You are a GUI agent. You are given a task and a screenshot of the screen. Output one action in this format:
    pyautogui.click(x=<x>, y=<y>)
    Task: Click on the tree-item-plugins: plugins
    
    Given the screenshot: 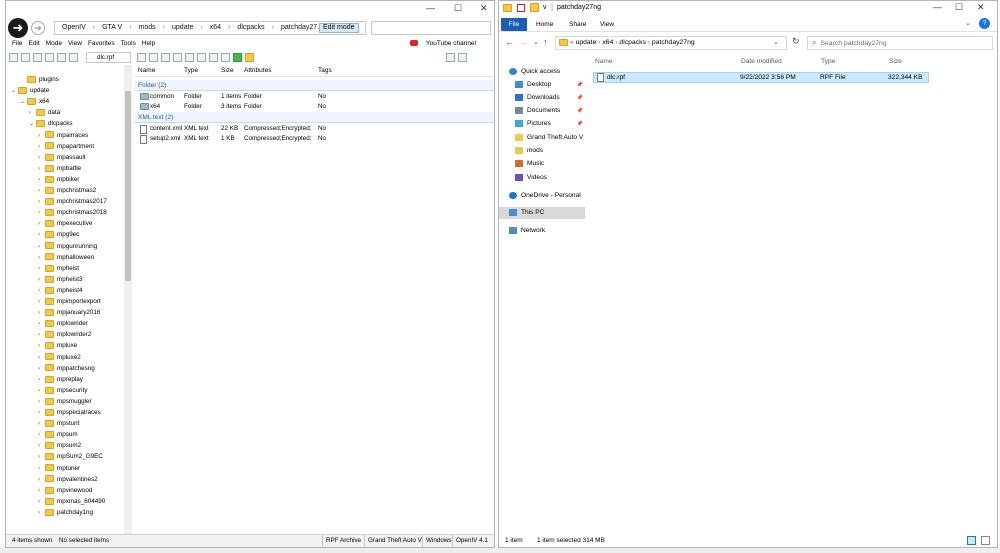 What is the action you would take?
    pyautogui.click(x=39, y=79)
    